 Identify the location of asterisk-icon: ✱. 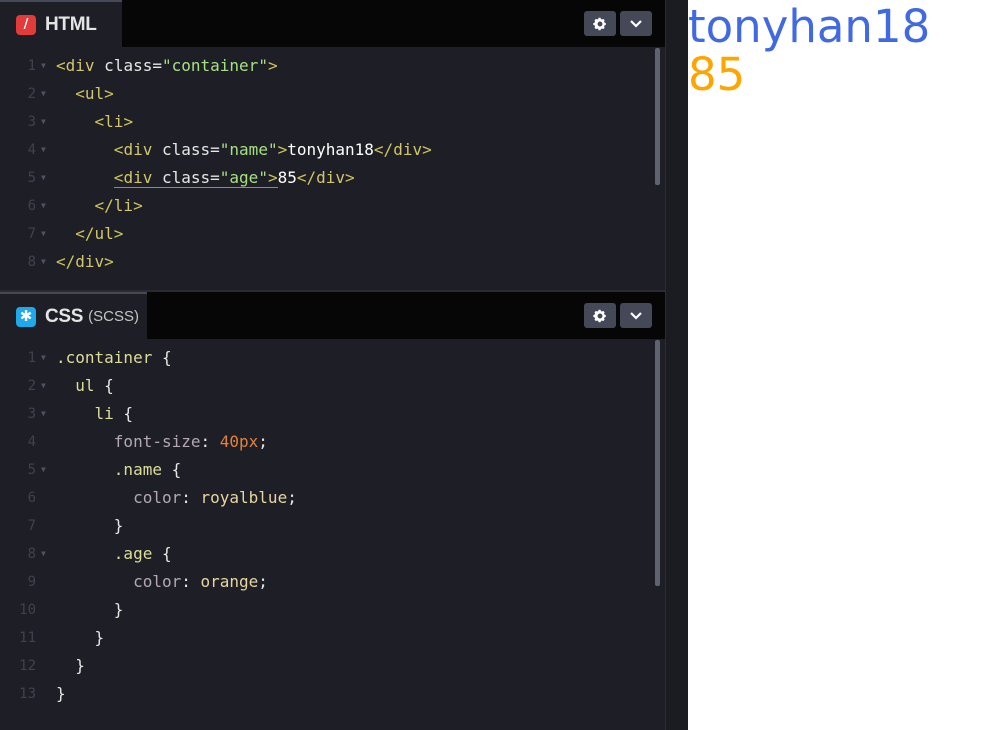
(26, 316).